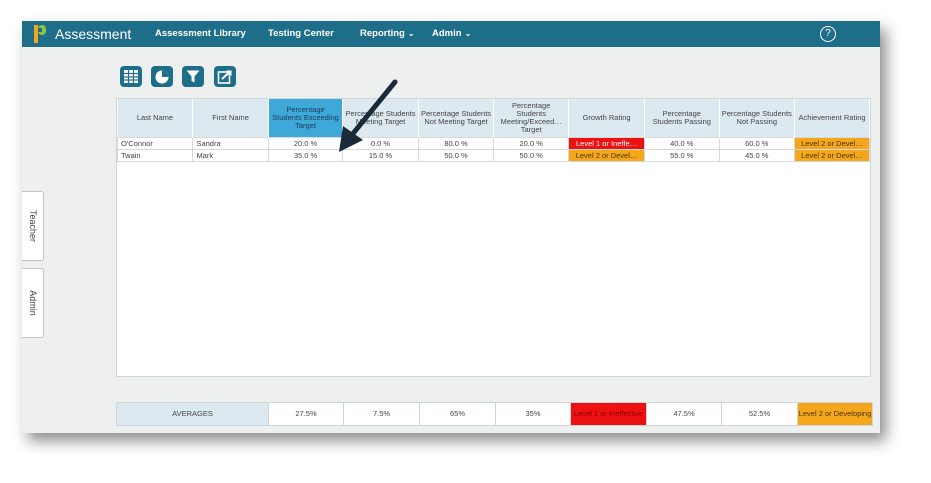 This screenshot has width=931, height=483. Describe the element at coordinates (456, 143) in the screenshot. I see `table-cell: 80.0 %` at that location.